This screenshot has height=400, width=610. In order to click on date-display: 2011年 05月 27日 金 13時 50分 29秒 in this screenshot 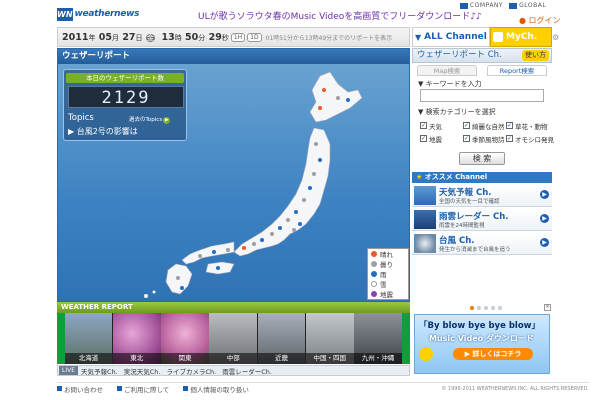, I will do `click(145, 37)`.